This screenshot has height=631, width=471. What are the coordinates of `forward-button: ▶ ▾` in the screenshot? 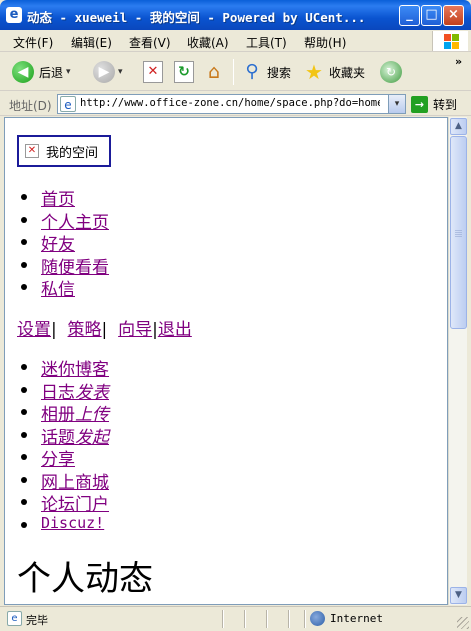 It's located at (108, 72).